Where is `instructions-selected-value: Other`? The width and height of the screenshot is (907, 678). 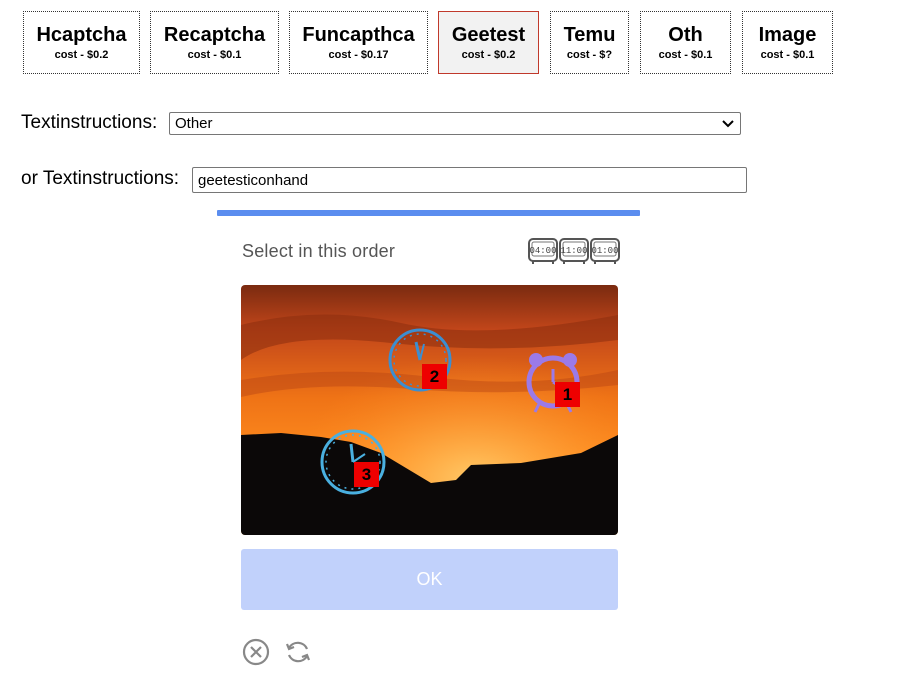
instructions-selected-value: Other is located at coordinates (194, 123).